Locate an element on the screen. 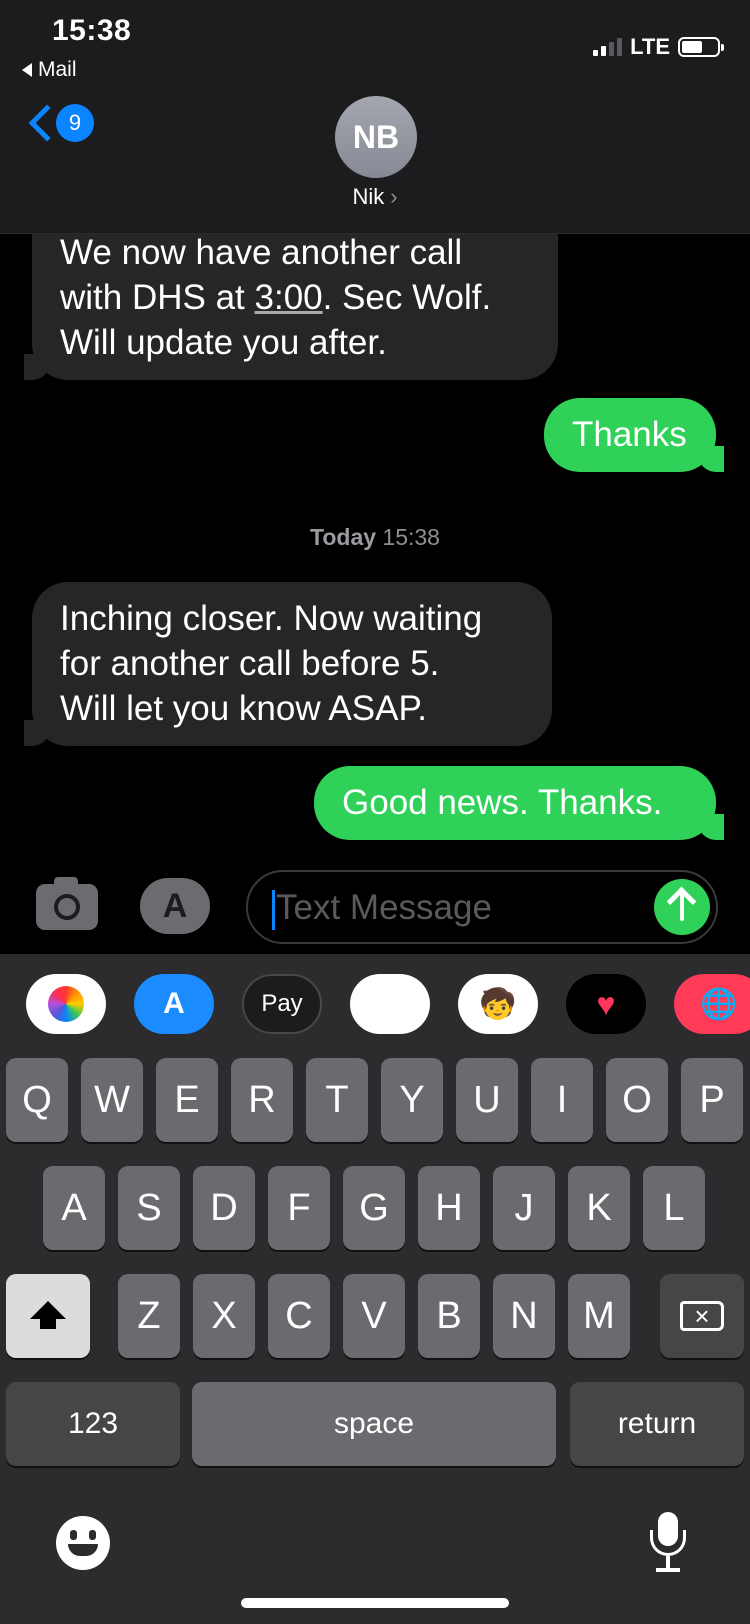 The height and width of the screenshot is (1624, 750). chevron-right-icon: › is located at coordinates (394, 196).